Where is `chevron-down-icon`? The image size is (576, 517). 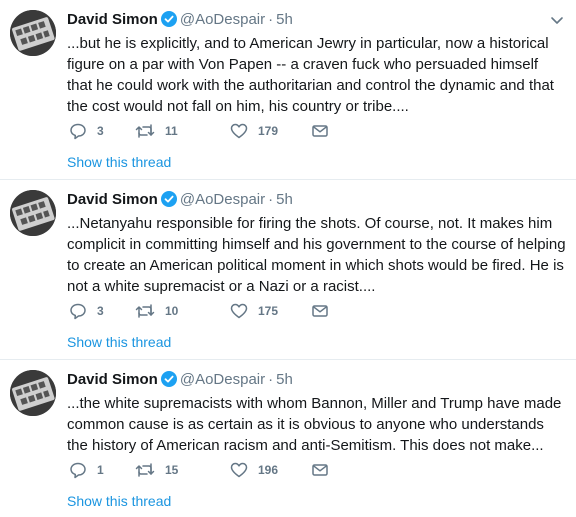 chevron-down-icon is located at coordinates (557, 20).